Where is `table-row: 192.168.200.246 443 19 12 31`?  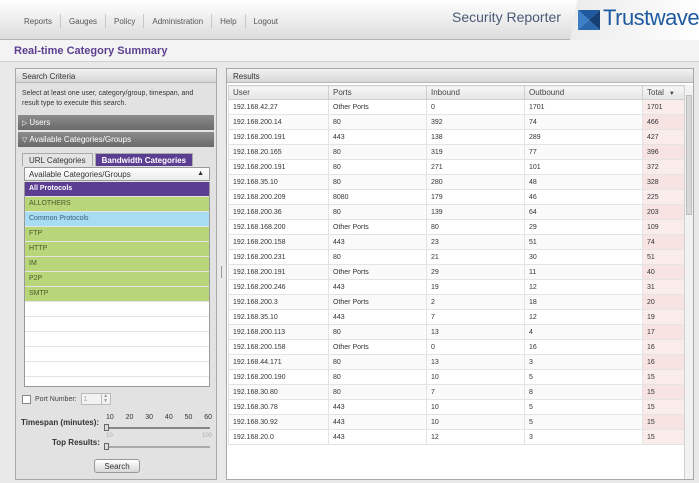 table-row: 192.168.200.246 443 19 12 31 is located at coordinates (456, 287).